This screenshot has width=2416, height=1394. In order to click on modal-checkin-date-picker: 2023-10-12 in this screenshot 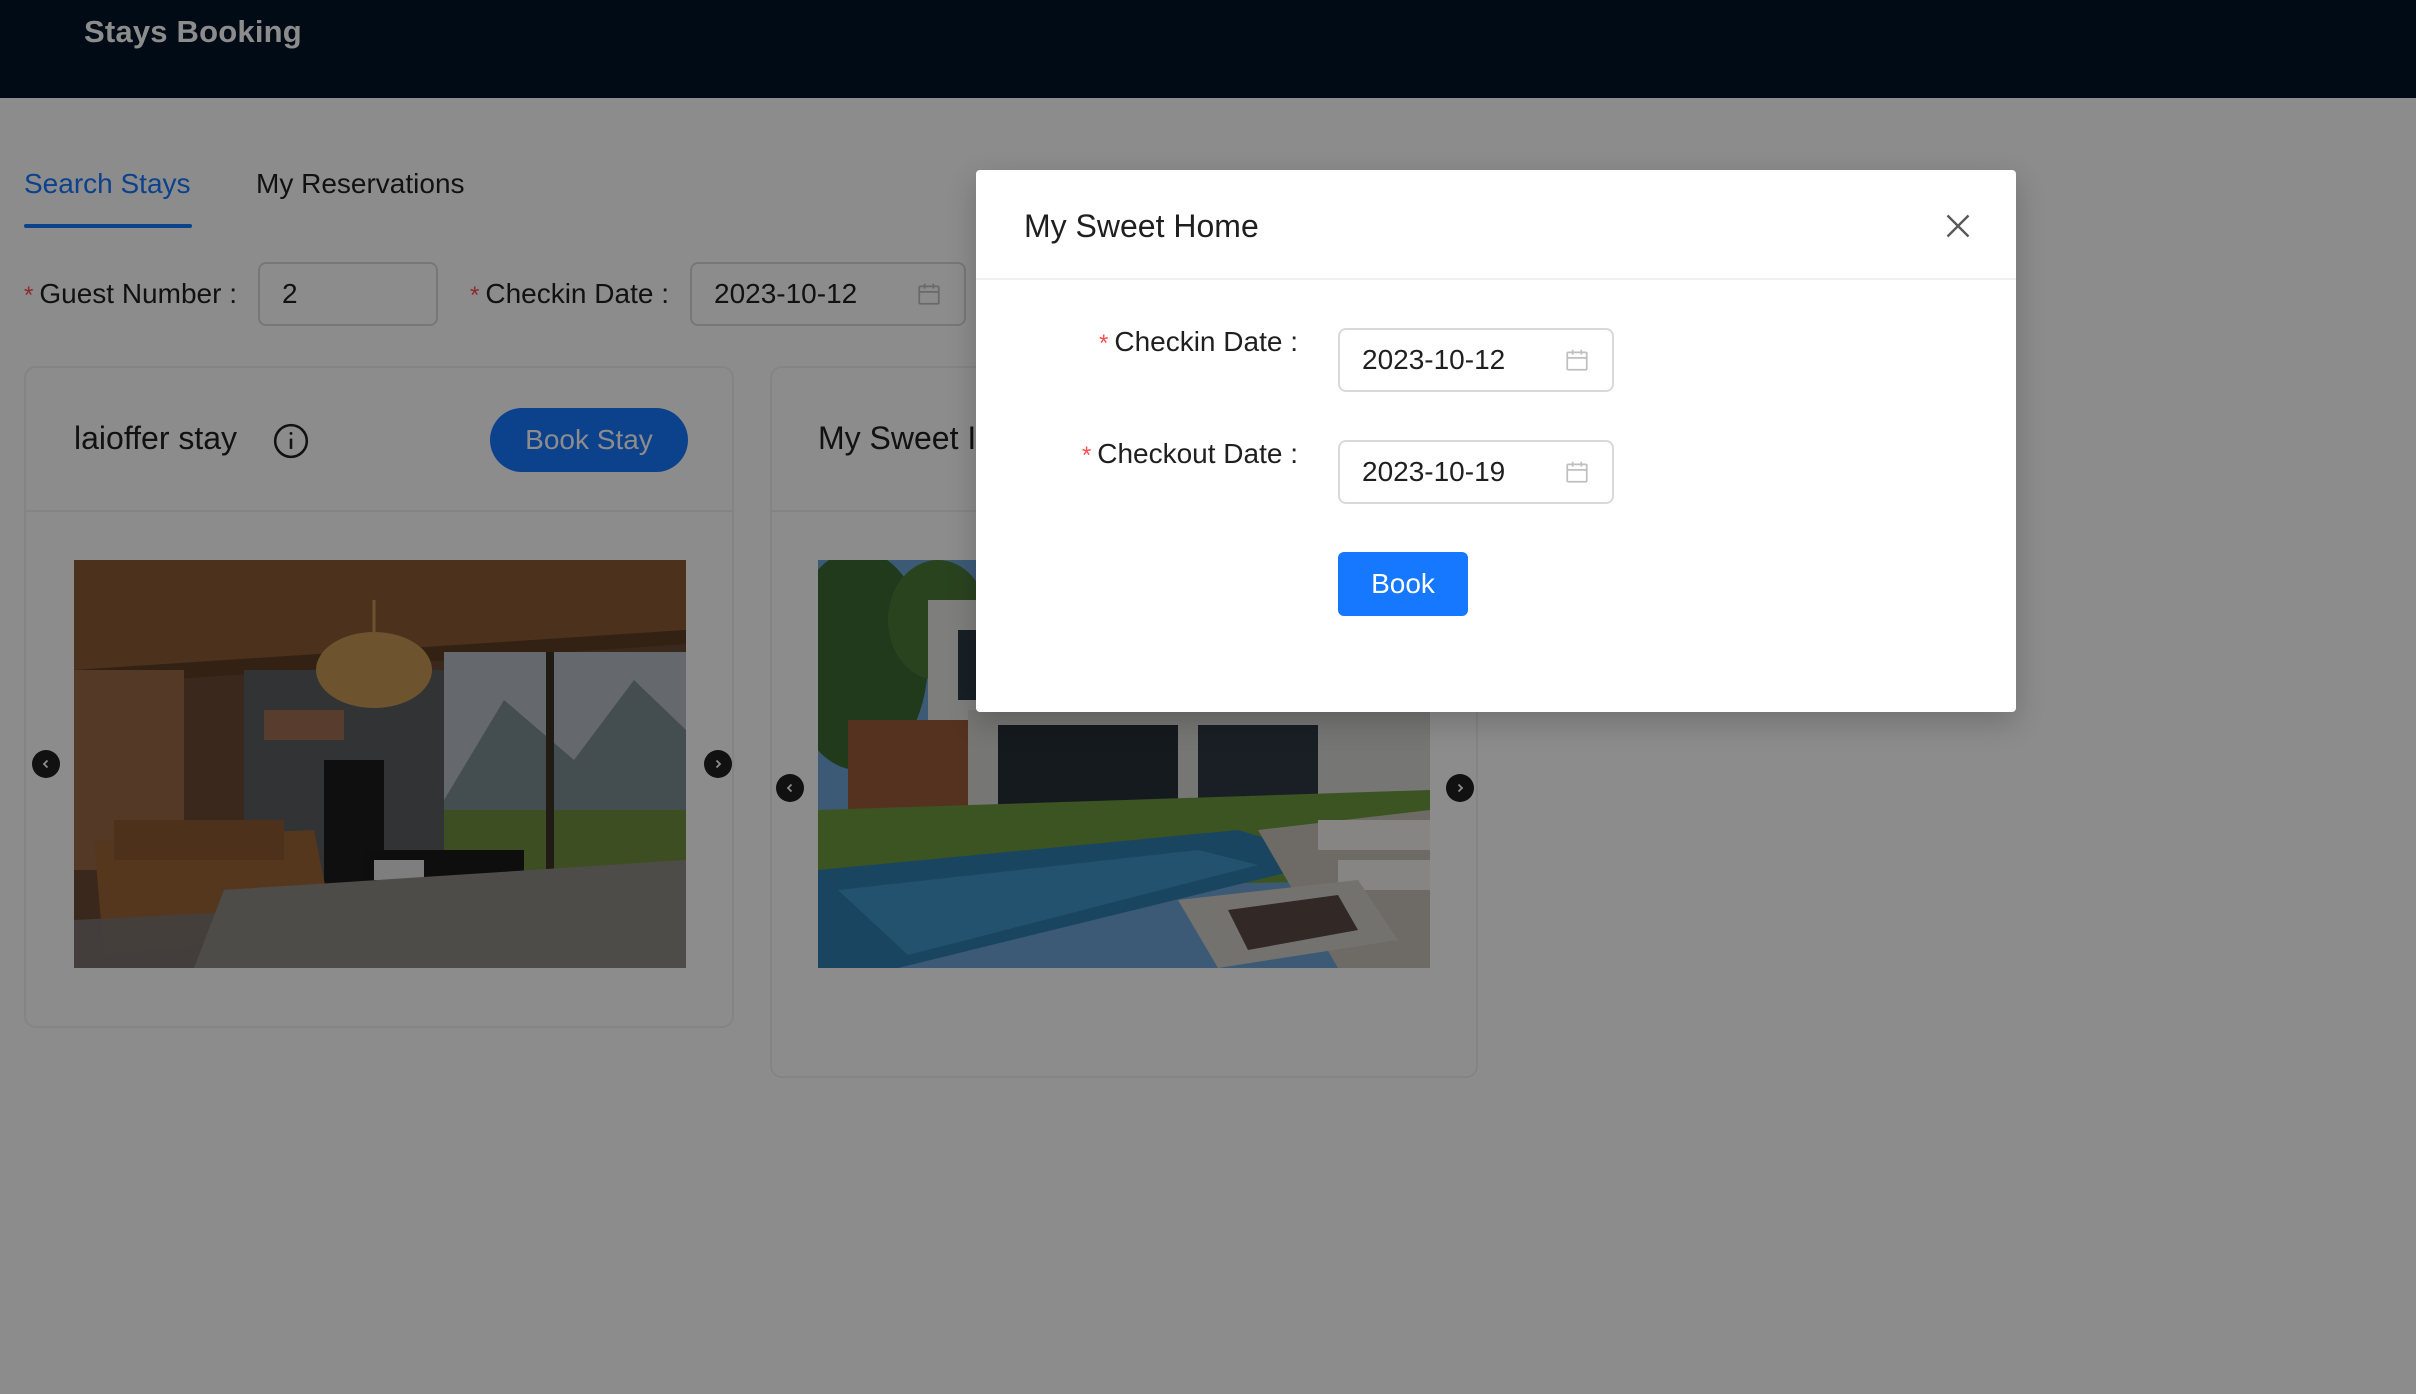, I will do `click(1476, 360)`.